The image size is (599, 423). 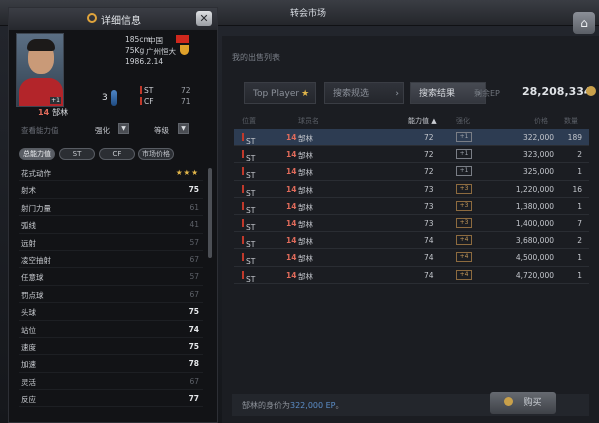 What do you see at coordinates (364, 93) in the screenshot?
I see `tab-search-filter: 搜索规选 ›` at bounding box center [364, 93].